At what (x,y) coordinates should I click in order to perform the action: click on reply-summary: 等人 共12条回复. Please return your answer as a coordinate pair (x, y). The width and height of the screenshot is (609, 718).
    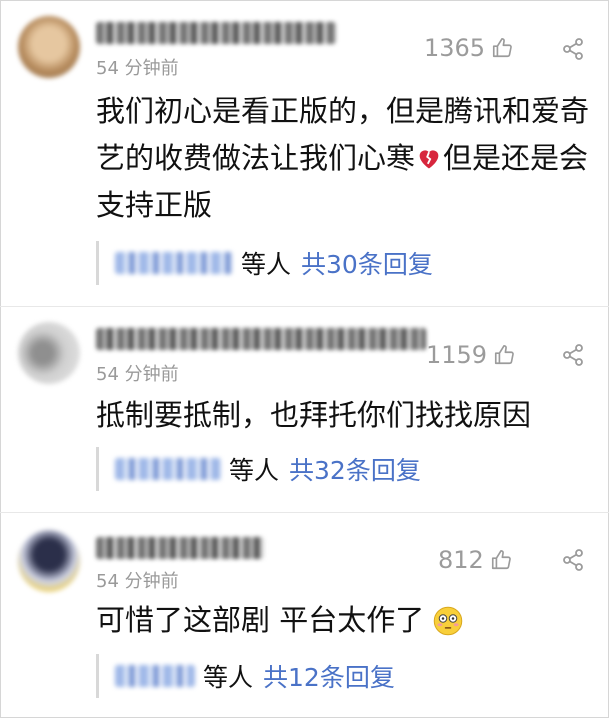
    Looking at the image, I should click on (245, 676).